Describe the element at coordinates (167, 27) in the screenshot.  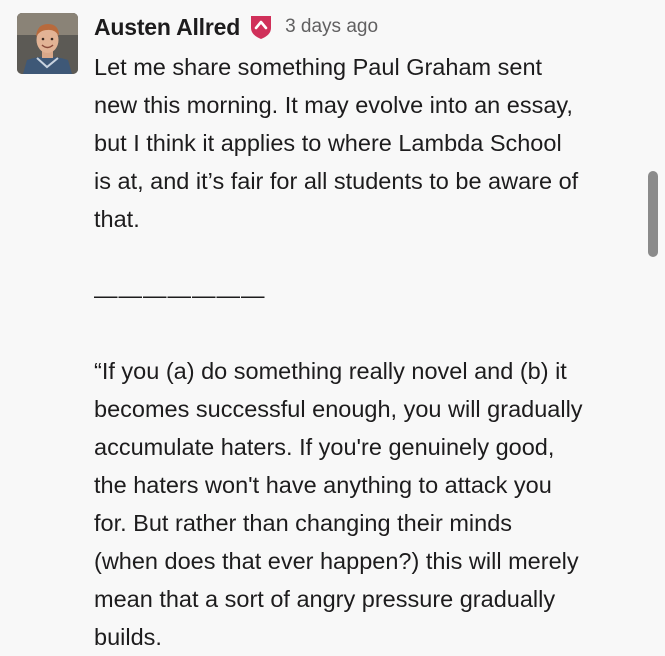
I see `author-name: Austen Allred` at that location.